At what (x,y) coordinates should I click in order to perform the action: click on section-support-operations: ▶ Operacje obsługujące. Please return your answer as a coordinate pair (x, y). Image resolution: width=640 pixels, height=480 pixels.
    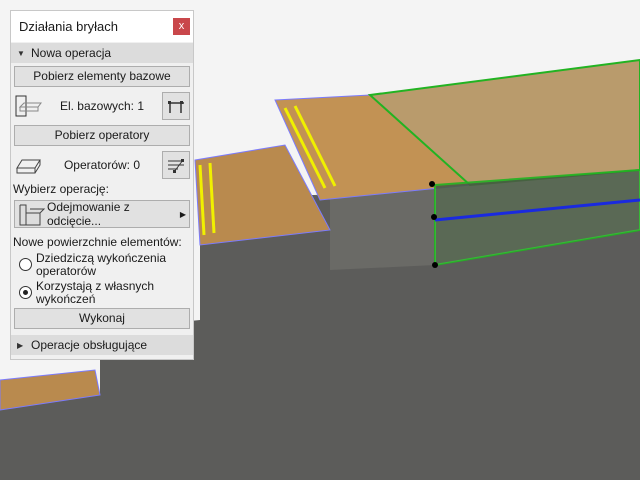
    Looking at the image, I should click on (102, 345).